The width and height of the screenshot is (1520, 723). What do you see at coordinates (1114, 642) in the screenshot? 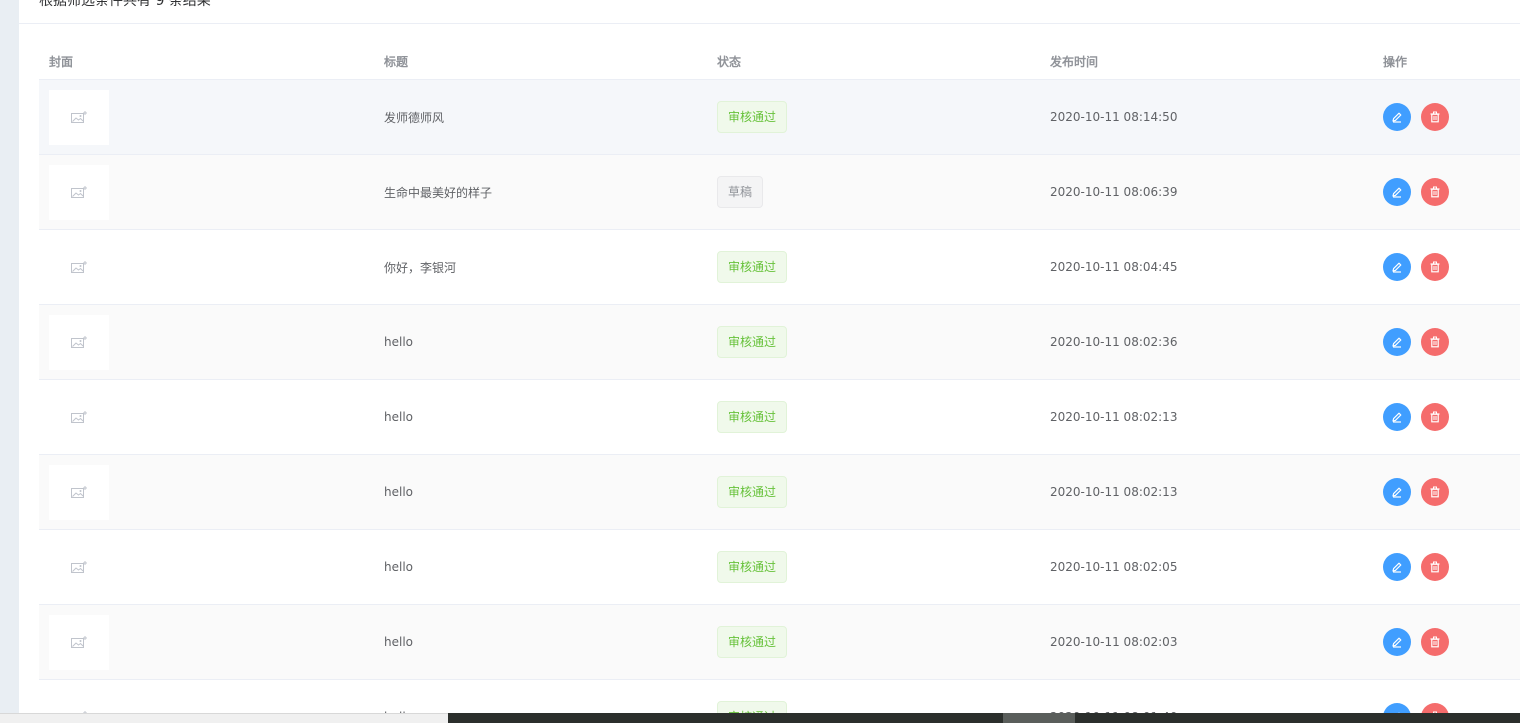
I see `publish-time: 2020-10-11 08:02:03` at bounding box center [1114, 642].